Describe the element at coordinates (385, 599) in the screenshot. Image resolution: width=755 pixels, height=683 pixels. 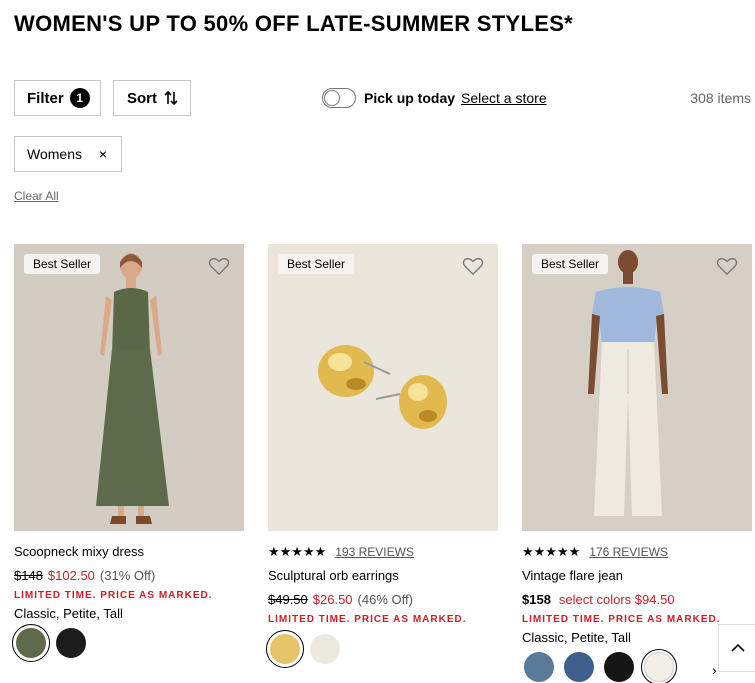
I see `discount-percent: (46% Off)` at that location.